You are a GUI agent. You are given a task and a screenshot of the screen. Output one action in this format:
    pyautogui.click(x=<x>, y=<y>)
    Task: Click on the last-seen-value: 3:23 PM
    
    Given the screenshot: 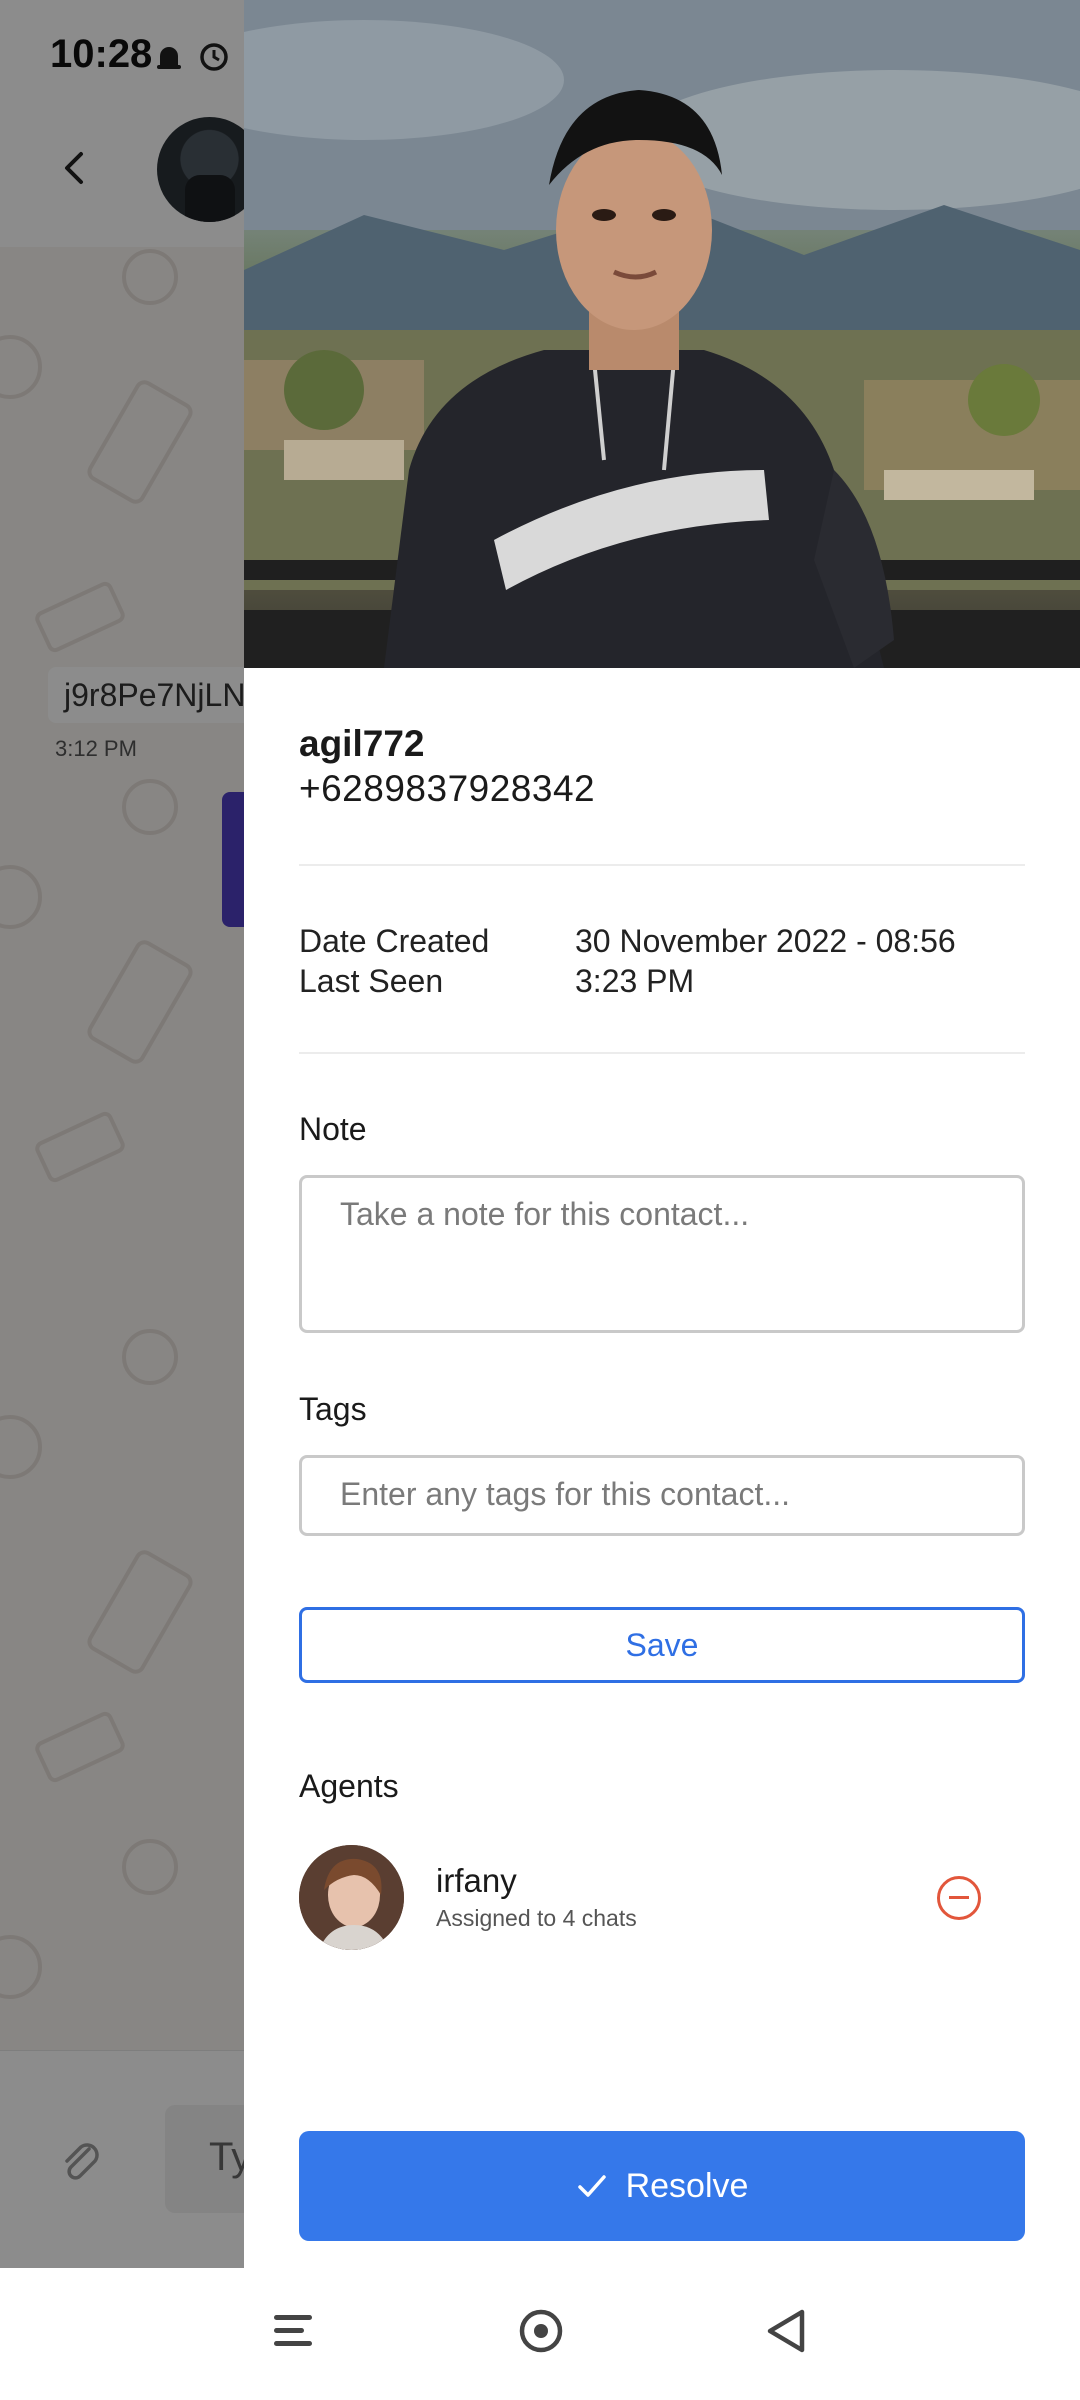 What is the action you would take?
    pyautogui.click(x=635, y=981)
    